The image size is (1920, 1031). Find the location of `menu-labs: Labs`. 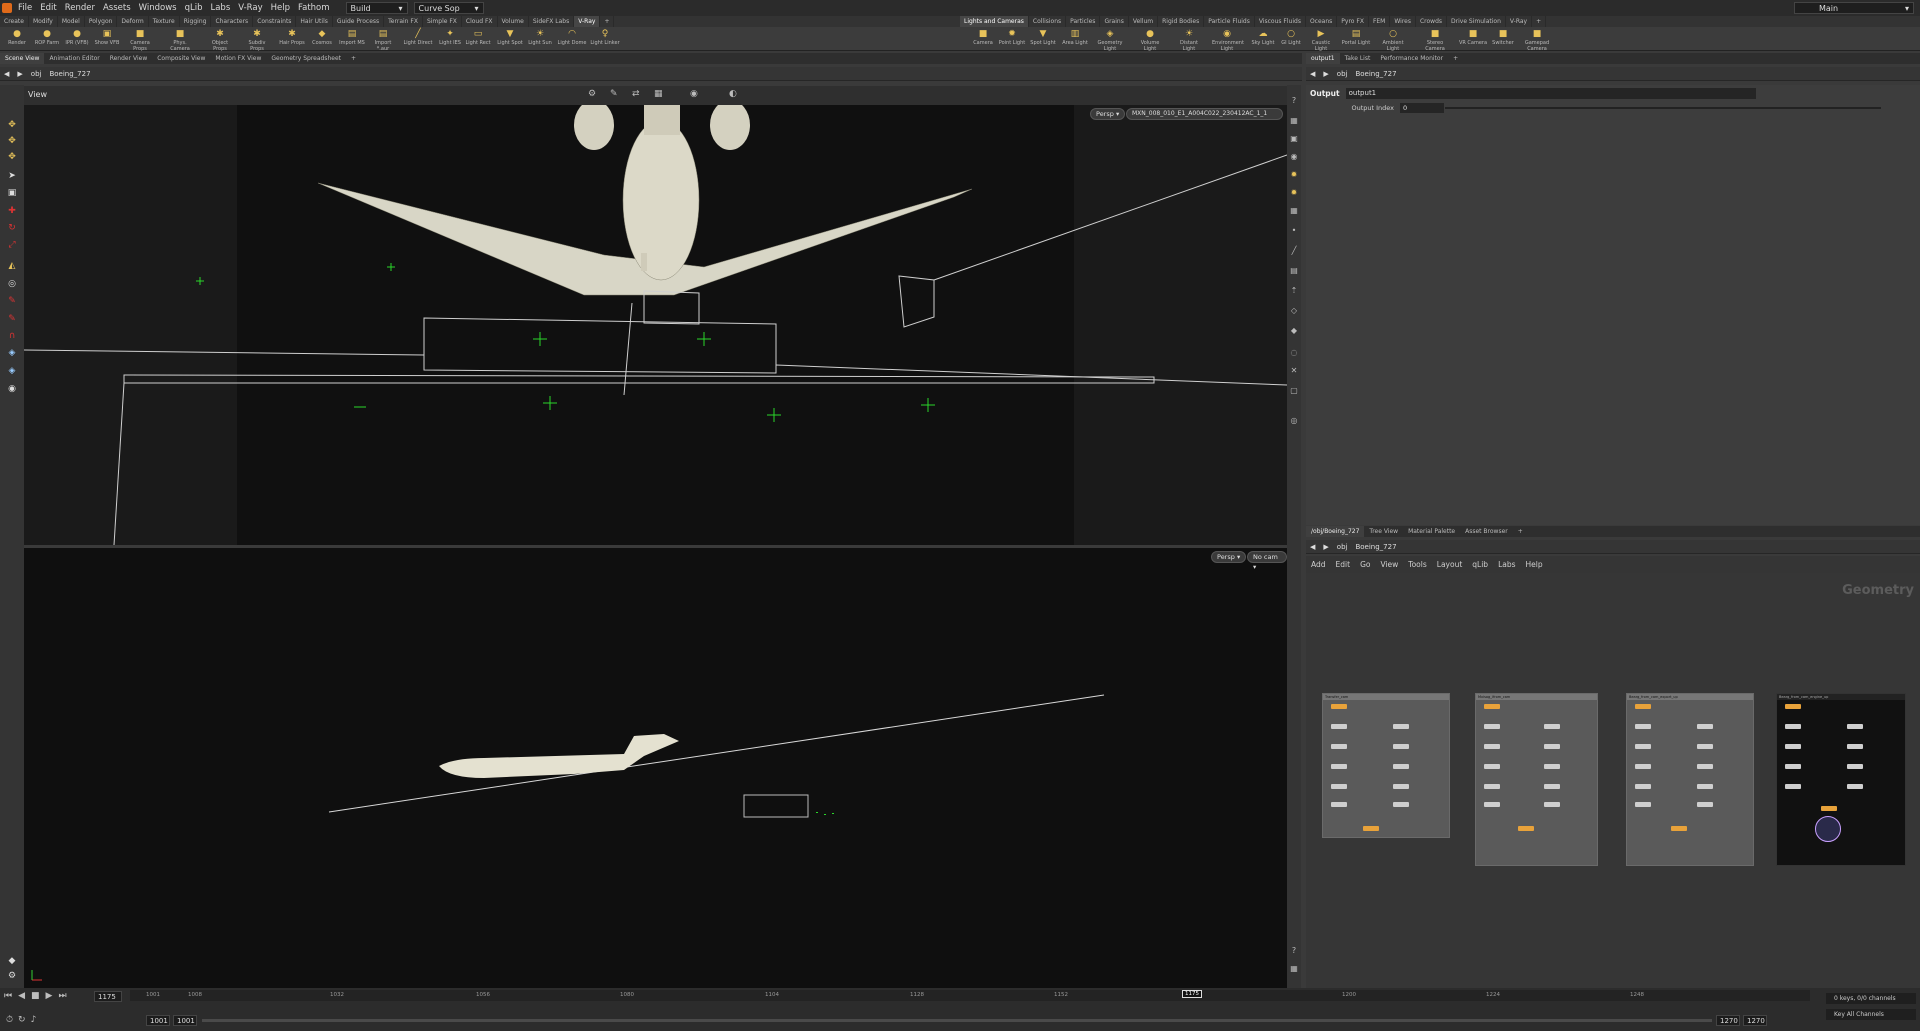

menu-labs: Labs is located at coordinates (220, 8).